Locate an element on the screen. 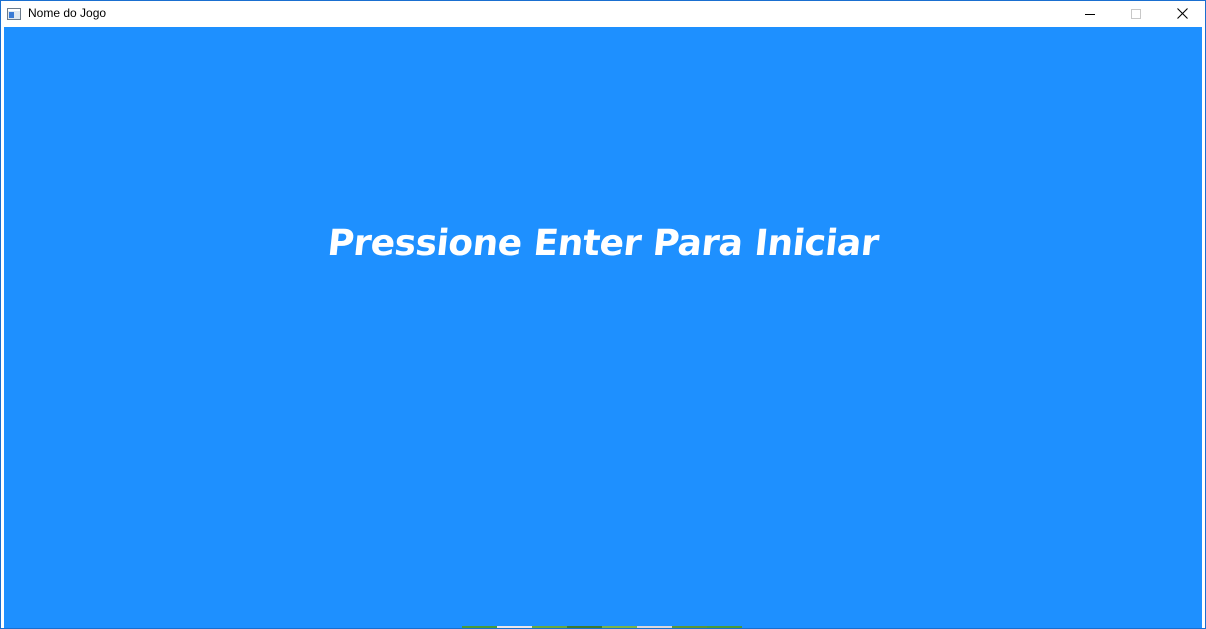 This screenshot has width=1206, height=629. maximize-button is located at coordinates (1136, 13).